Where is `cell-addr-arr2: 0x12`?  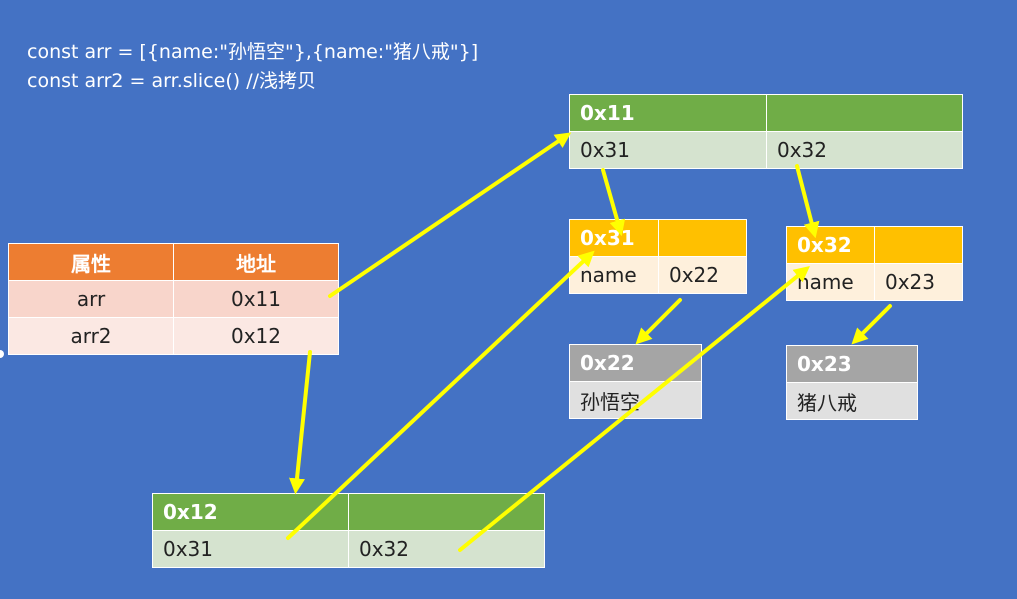
cell-addr-arr2: 0x12 is located at coordinates (256, 336).